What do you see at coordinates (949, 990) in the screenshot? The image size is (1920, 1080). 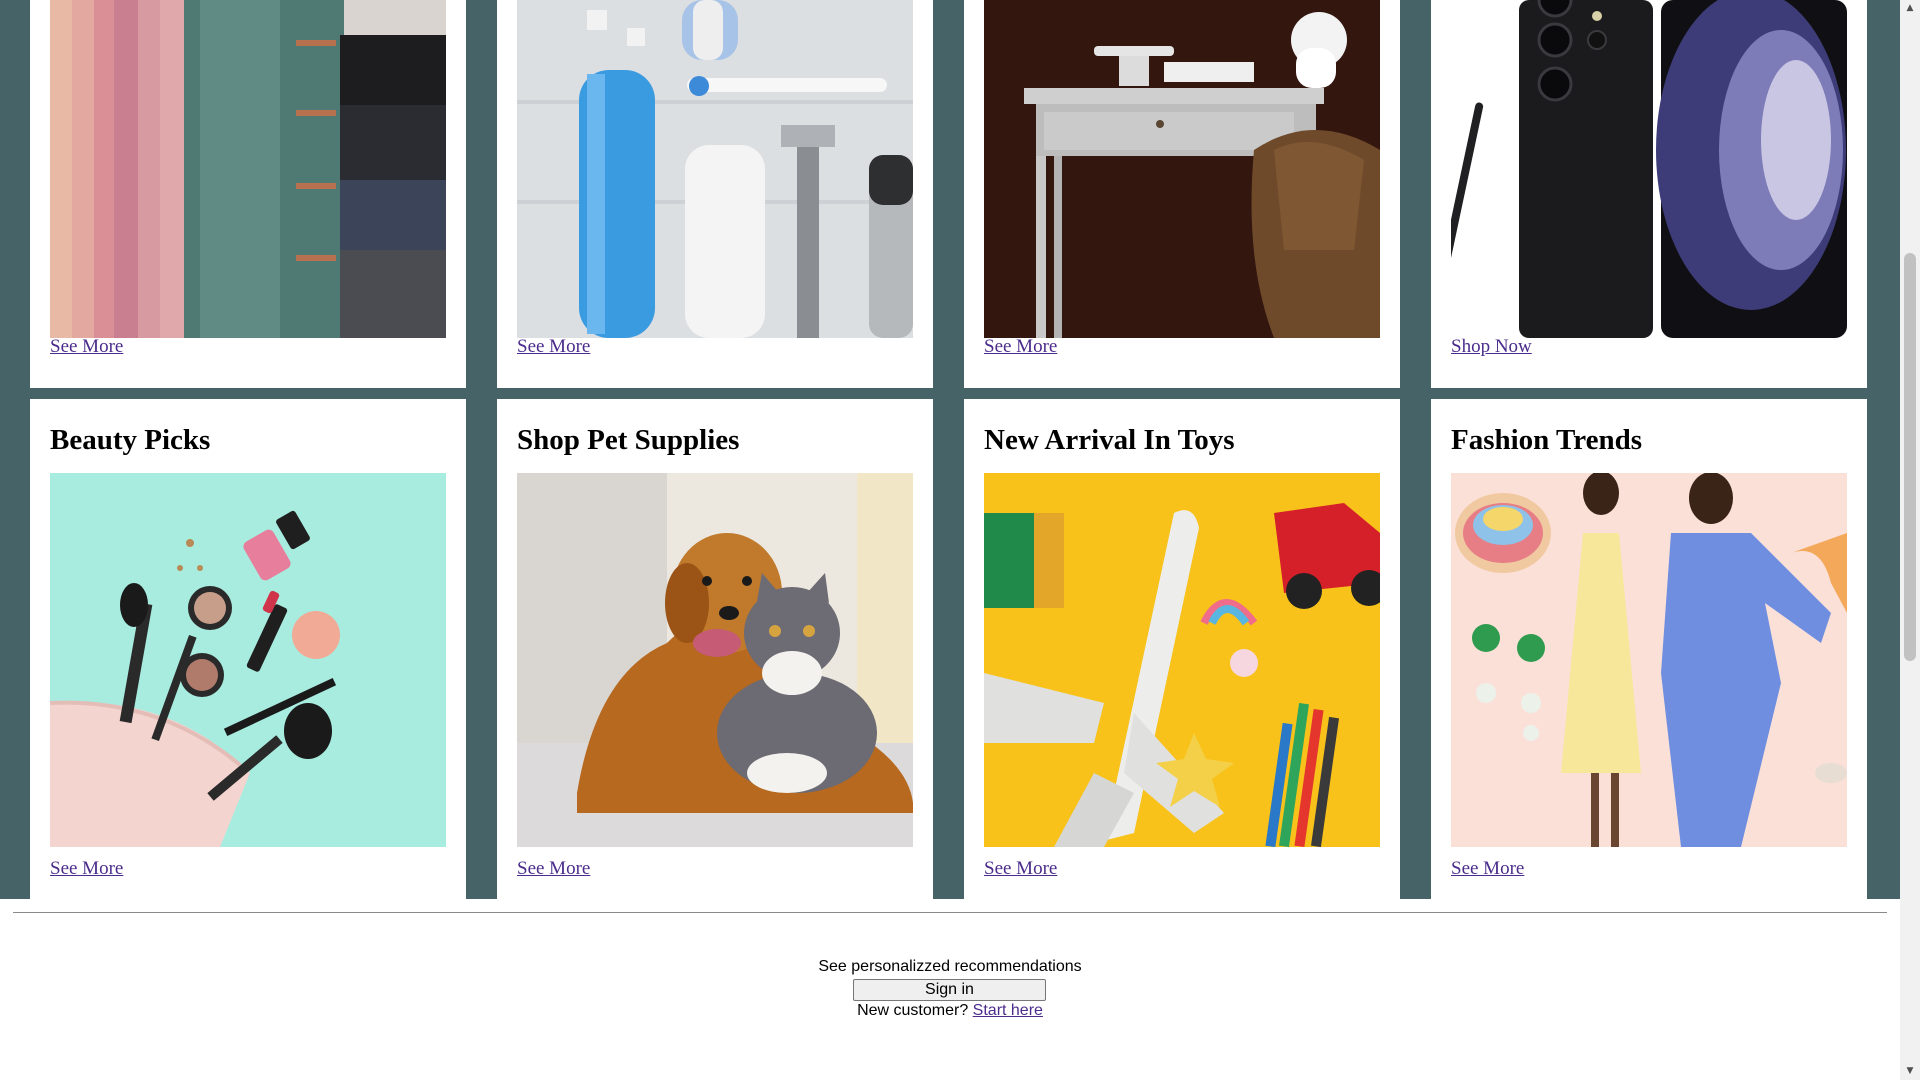 I see `sign-in-button: Sign in` at bounding box center [949, 990].